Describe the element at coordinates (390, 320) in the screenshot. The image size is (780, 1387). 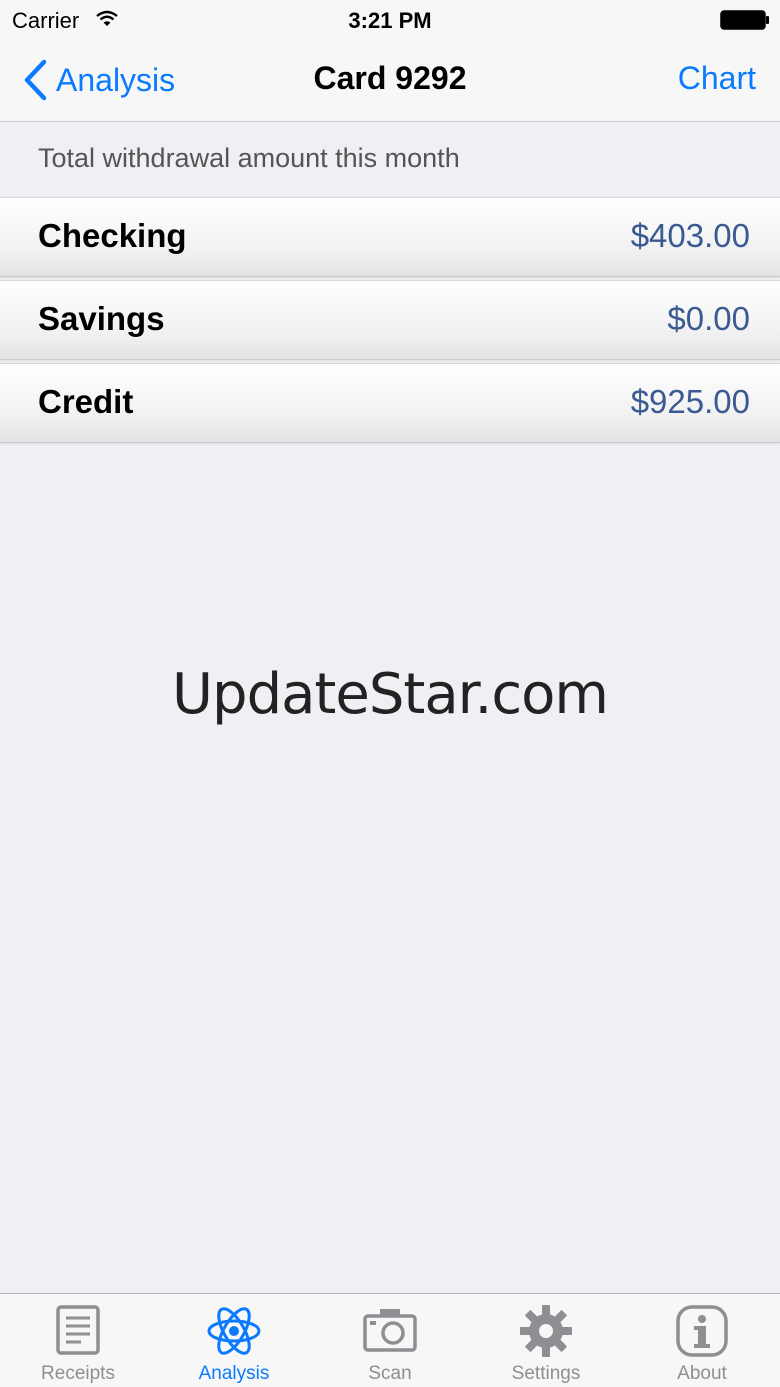
I see `account-row-savings: Savings $0.00` at that location.